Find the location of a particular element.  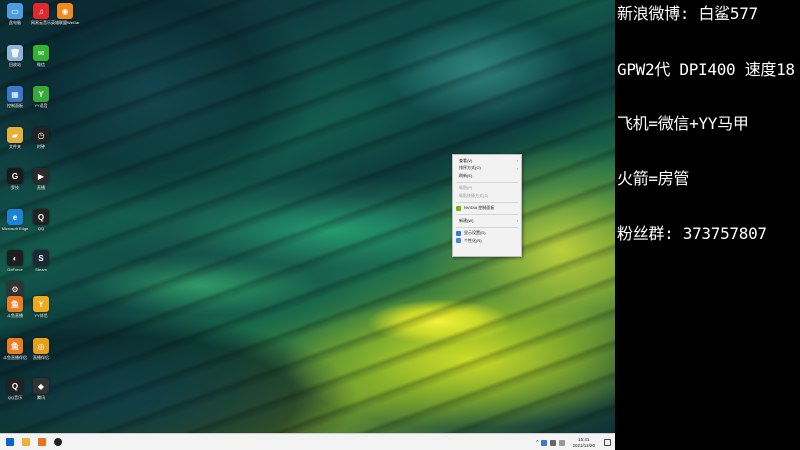

app-icon: e is located at coordinates (15, 217).